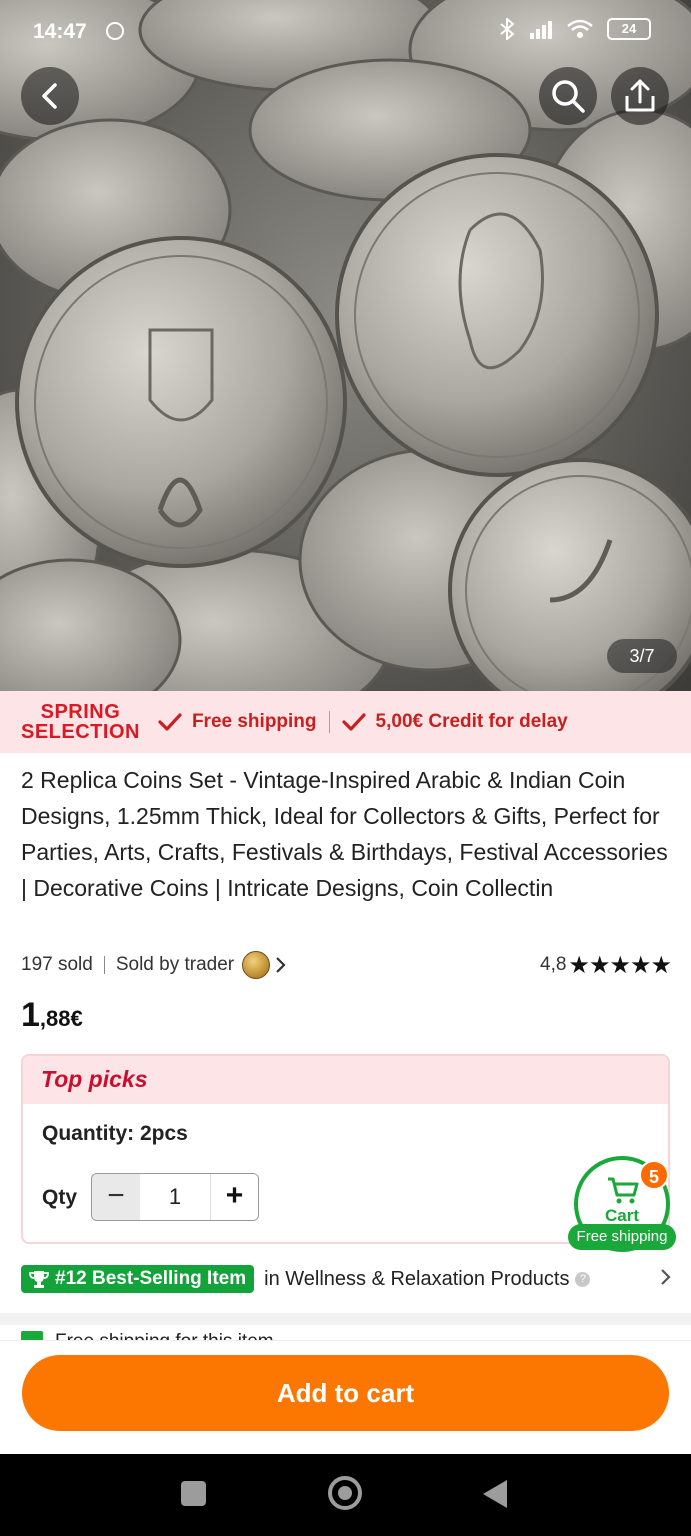 The image size is (691, 1536). Describe the element at coordinates (60, 31) in the screenshot. I see `status-time: 14:47` at that location.